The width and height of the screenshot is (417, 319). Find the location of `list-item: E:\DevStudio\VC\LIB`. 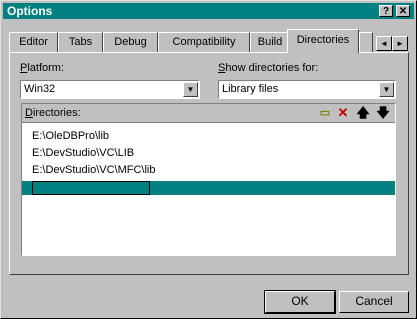

list-item: E:\DevStudio\VC\LIB is located at coordinates (83, 155).